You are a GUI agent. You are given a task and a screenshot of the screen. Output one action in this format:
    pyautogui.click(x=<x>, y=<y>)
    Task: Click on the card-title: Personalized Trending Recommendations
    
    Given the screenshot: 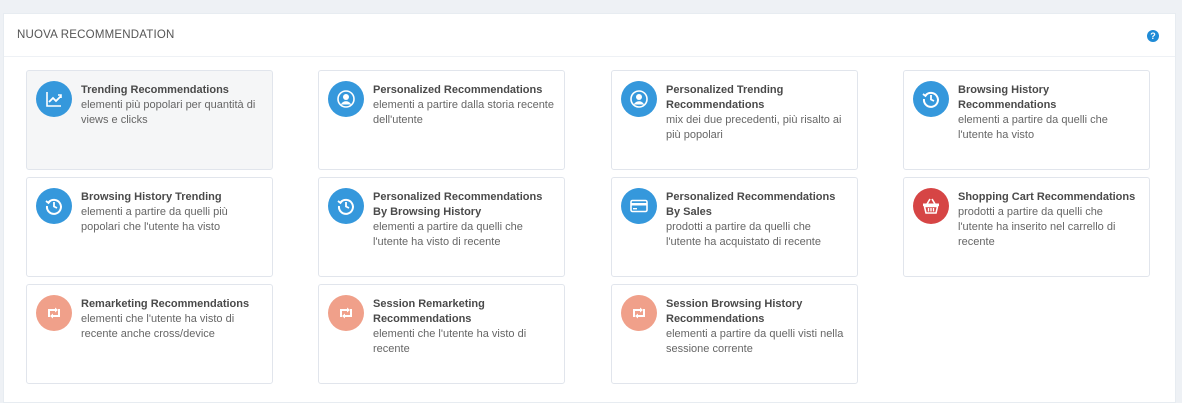 What is the action you would take?
    pyautogui.click(x=757, y=98)
    